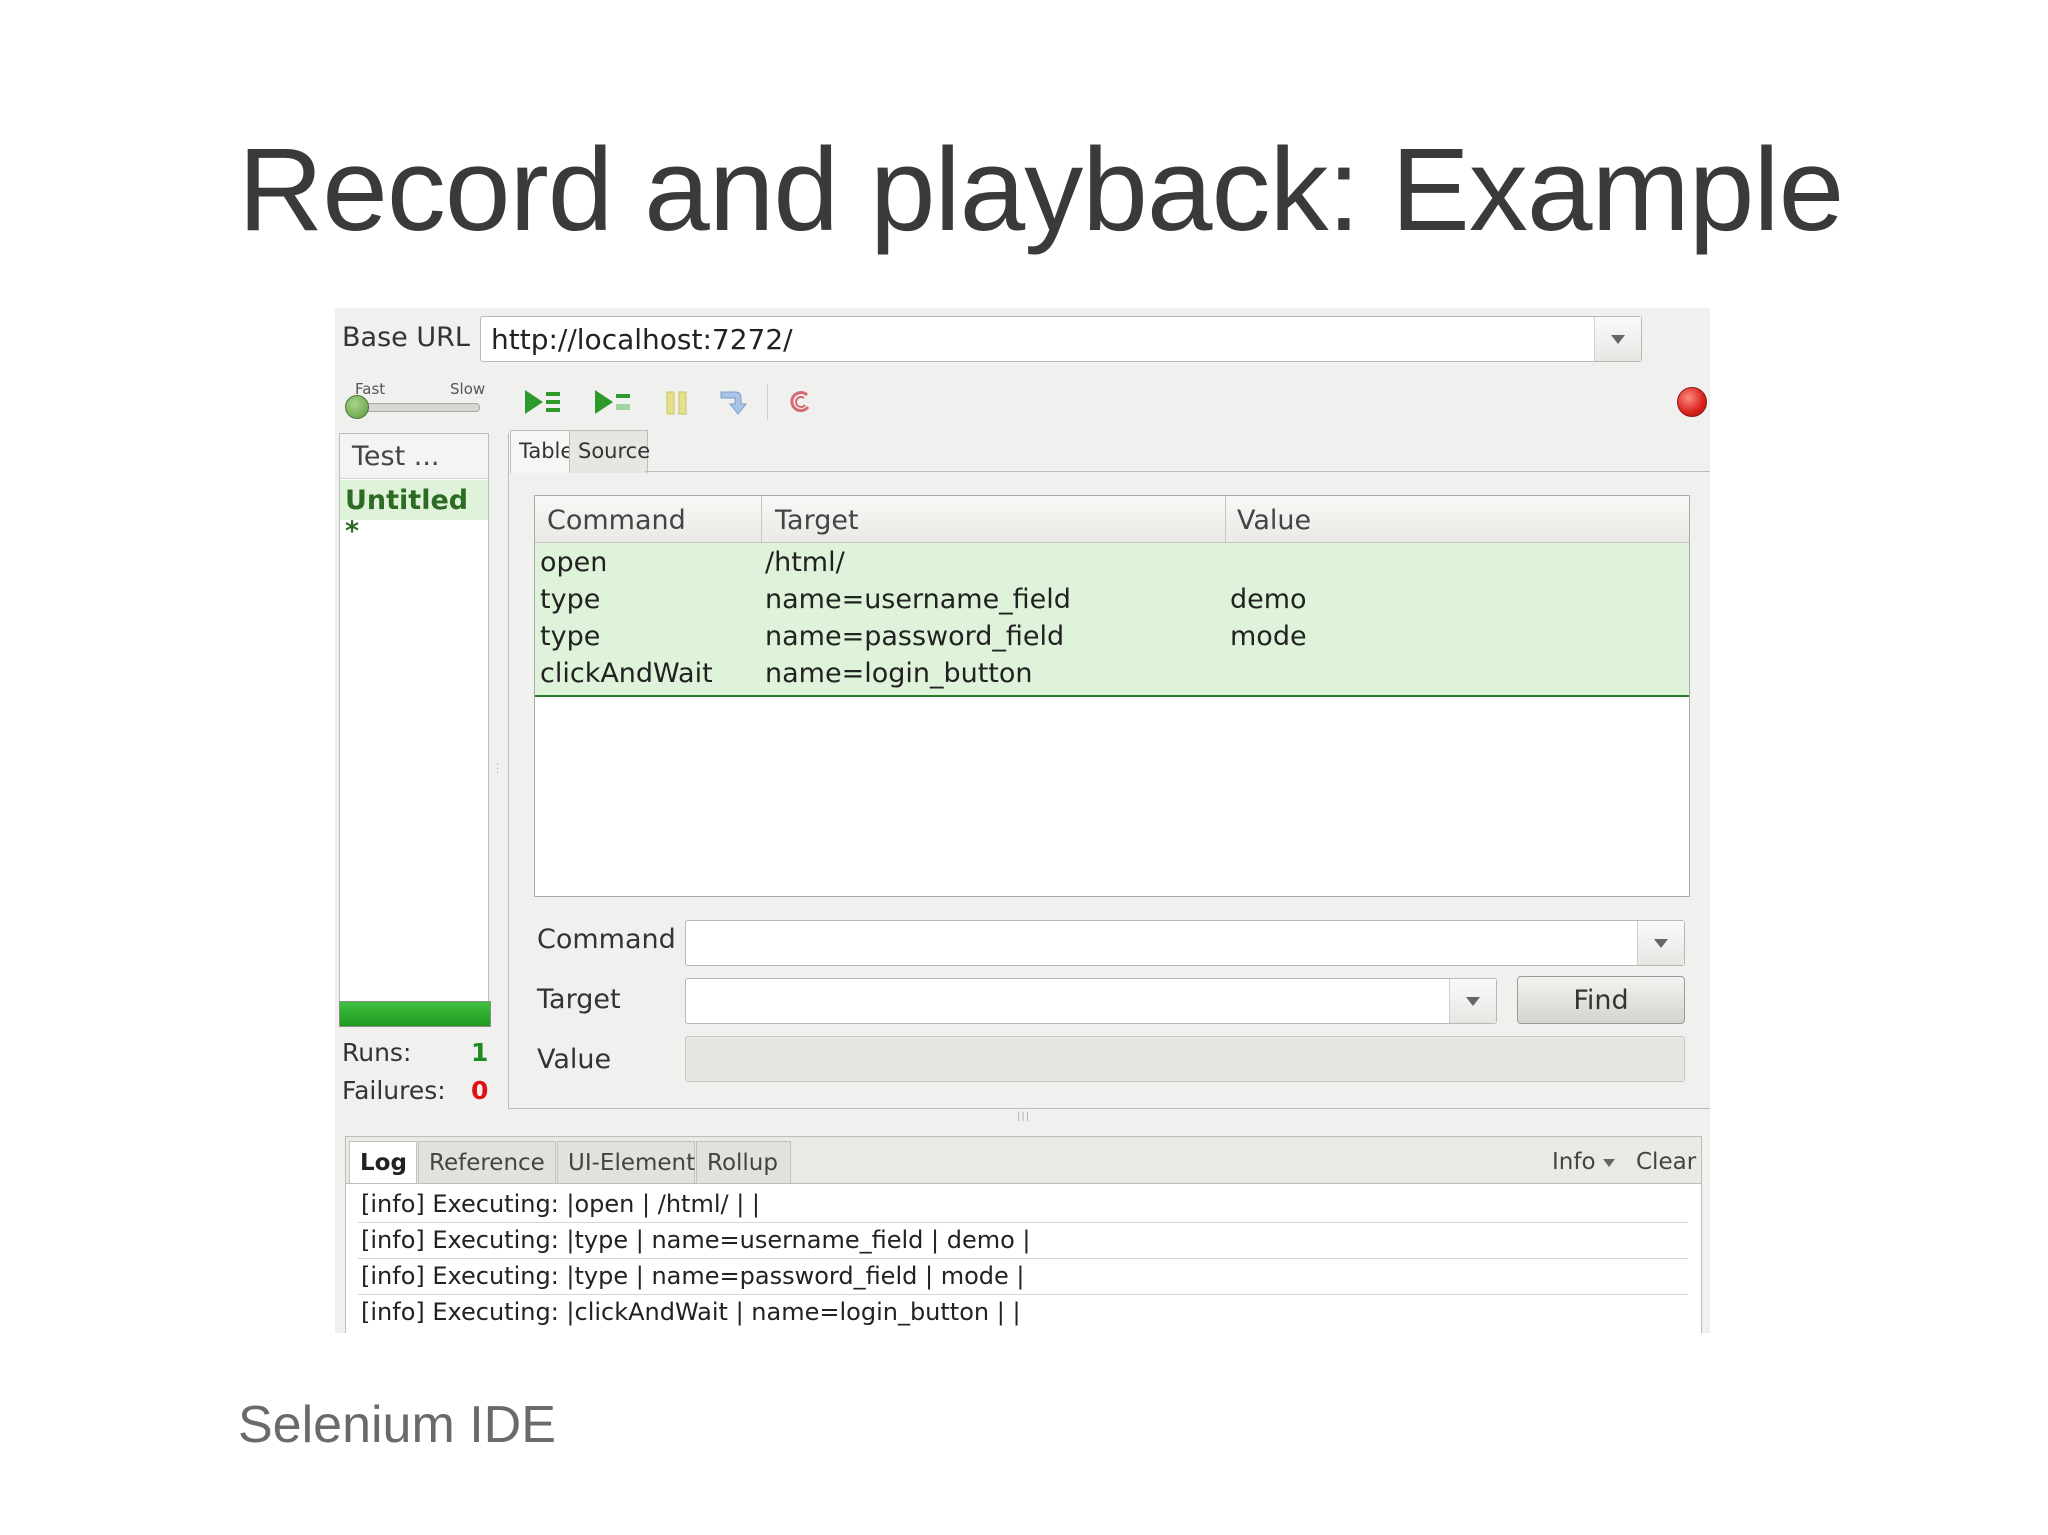  I want to click on log-line: [info] Executing: |open | /html/ | |, so click(1023, 1205).